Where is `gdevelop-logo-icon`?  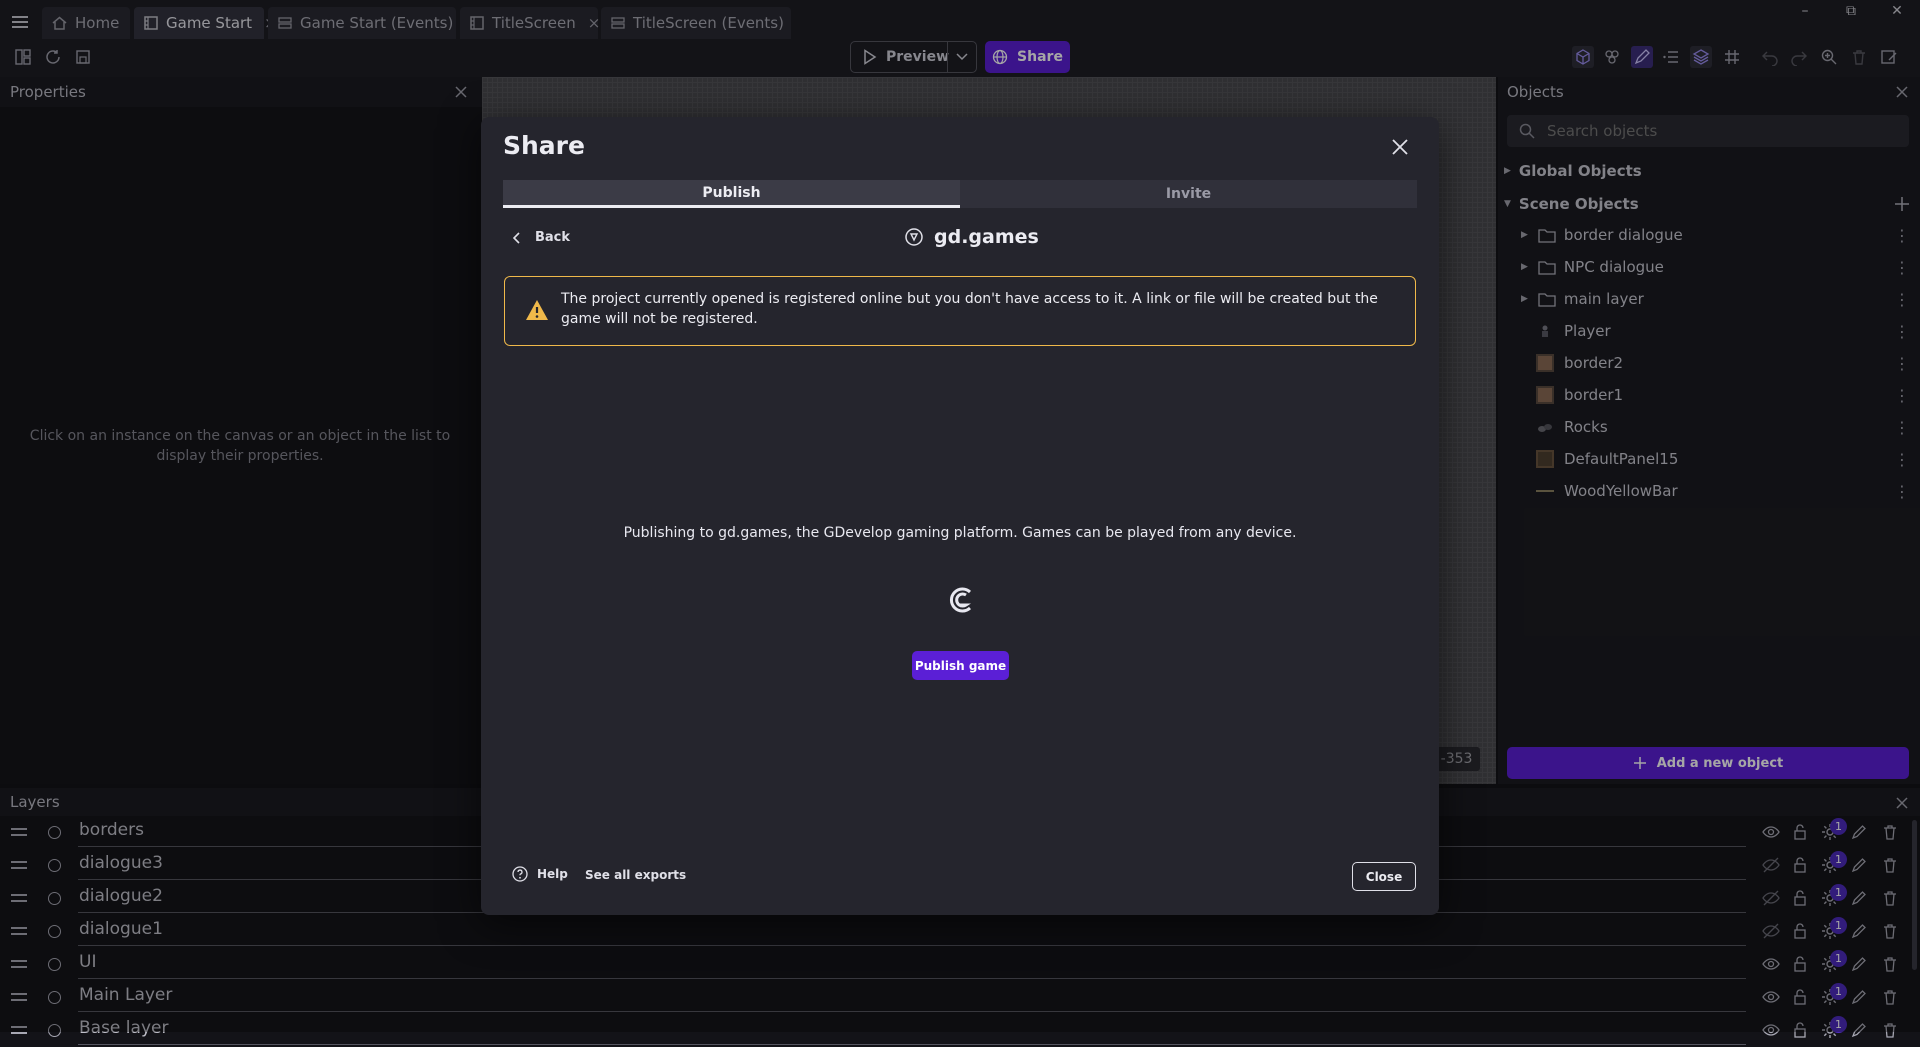
gdevelop-logo-icon is located at coordinates (960, 600).